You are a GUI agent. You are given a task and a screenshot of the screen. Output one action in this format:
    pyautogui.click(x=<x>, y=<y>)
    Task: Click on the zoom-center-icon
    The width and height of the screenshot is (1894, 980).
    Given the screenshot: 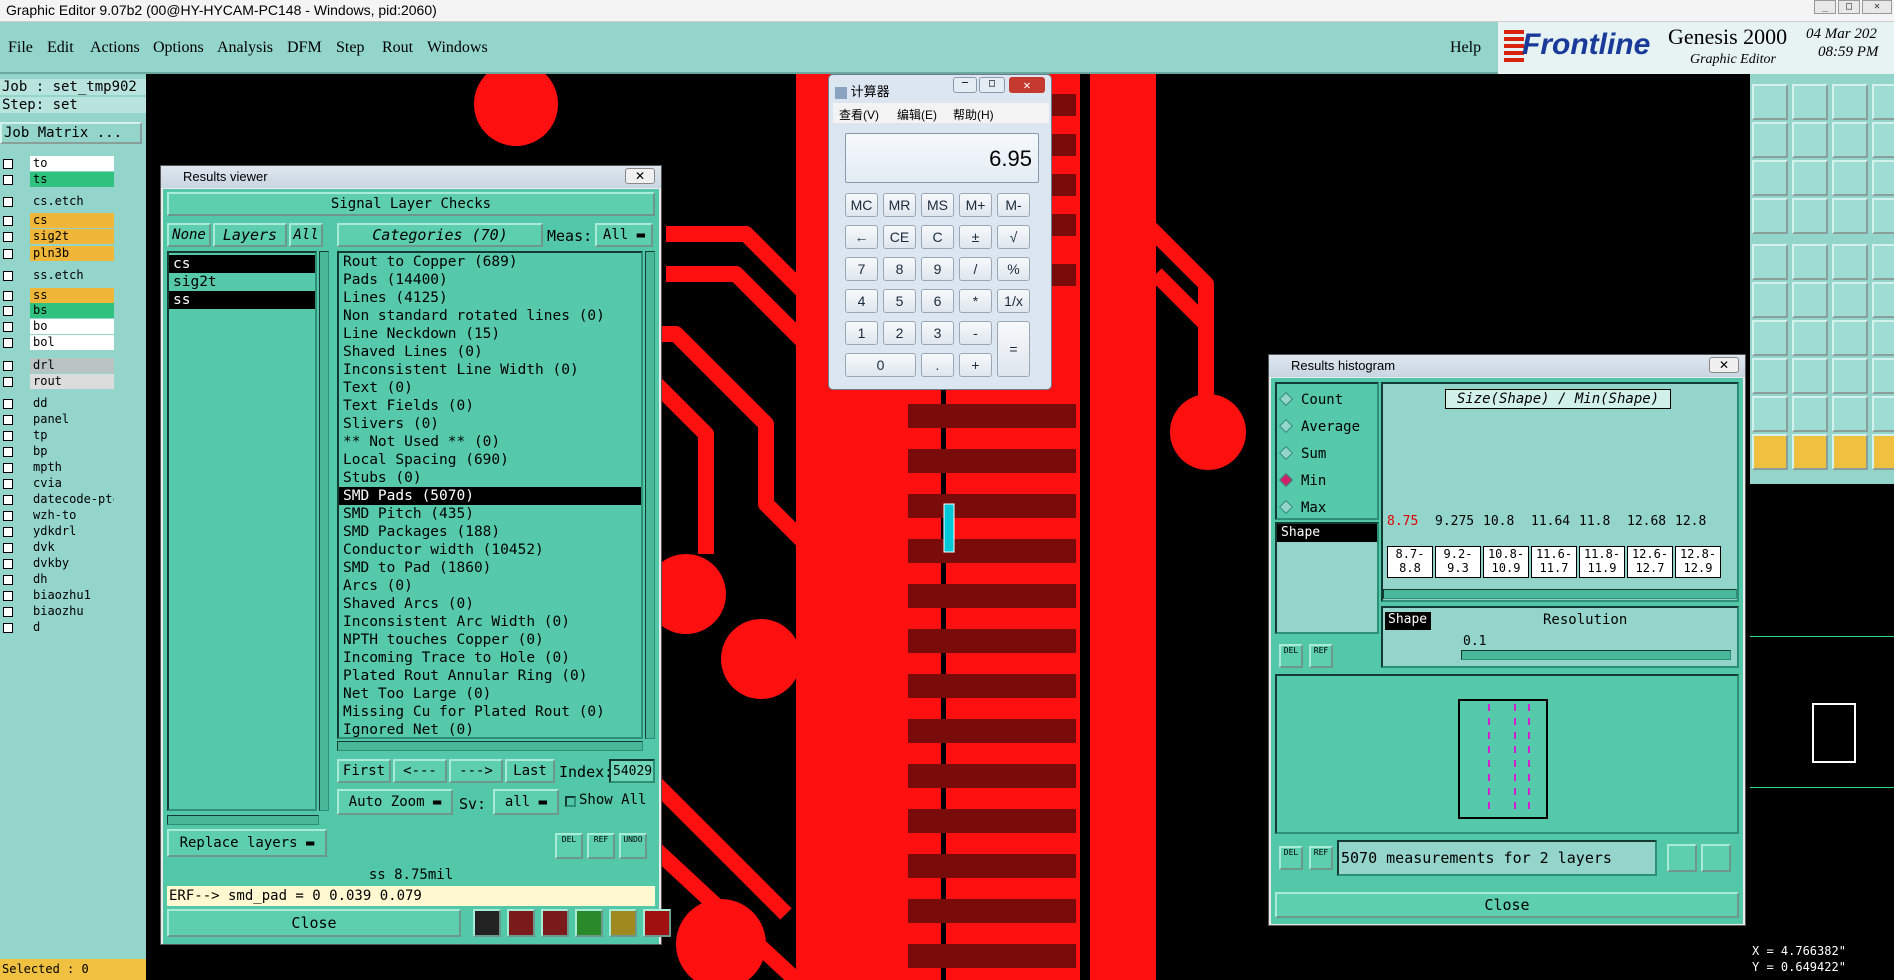 What is the action you would take?
    pyautogui.click(x=1810, y=178)
    